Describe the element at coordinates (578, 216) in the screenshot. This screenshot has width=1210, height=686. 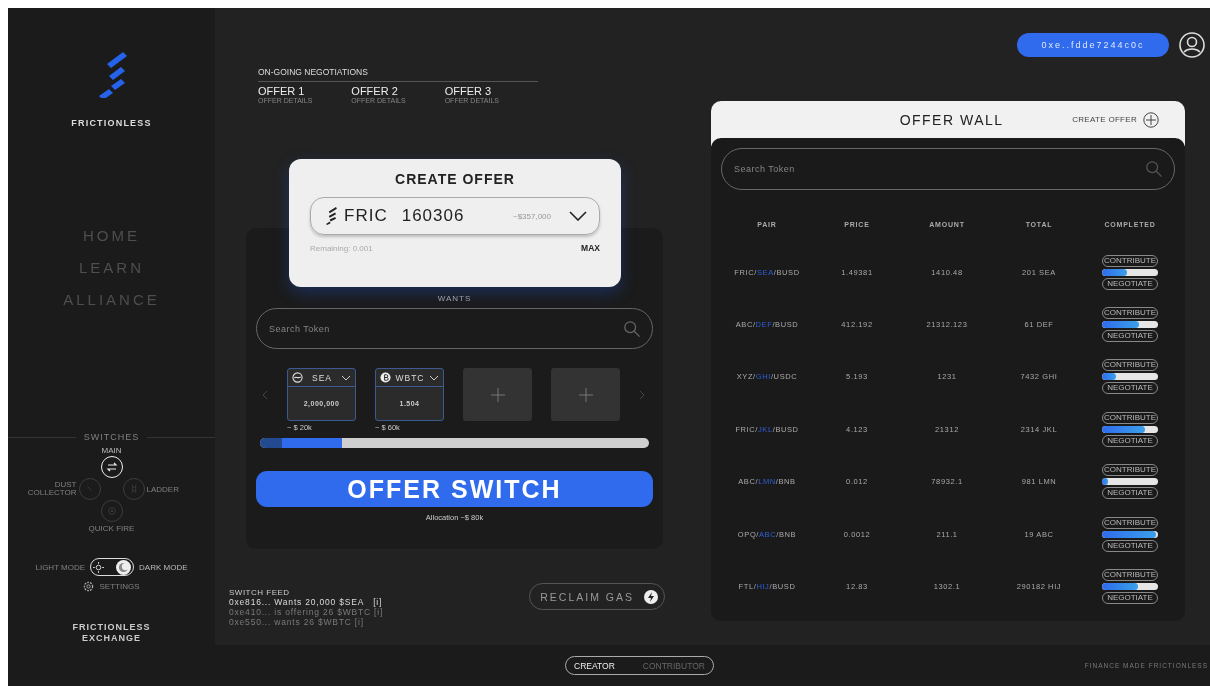
I see `chevron-down-icon` at that location.